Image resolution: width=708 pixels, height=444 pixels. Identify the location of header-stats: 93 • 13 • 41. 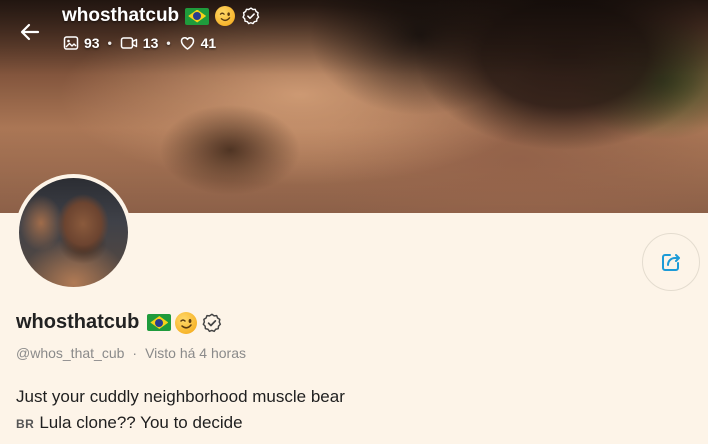
(139, 43).